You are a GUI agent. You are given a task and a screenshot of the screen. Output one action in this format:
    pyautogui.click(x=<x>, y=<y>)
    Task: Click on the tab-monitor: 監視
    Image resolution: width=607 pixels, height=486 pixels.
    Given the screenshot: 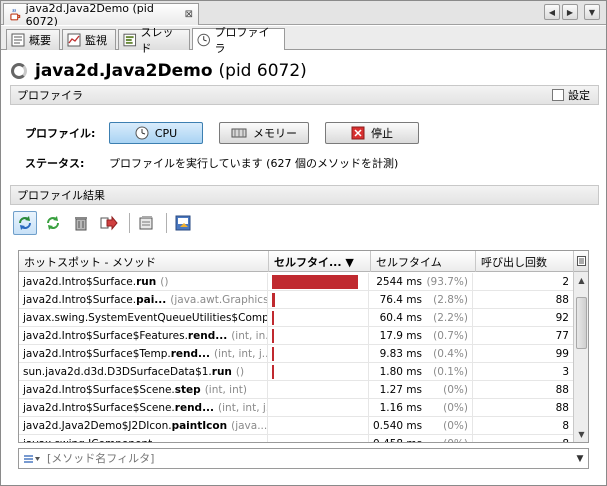 What is the action you would take?
    pyautogui.click(x=89, y=39)
    